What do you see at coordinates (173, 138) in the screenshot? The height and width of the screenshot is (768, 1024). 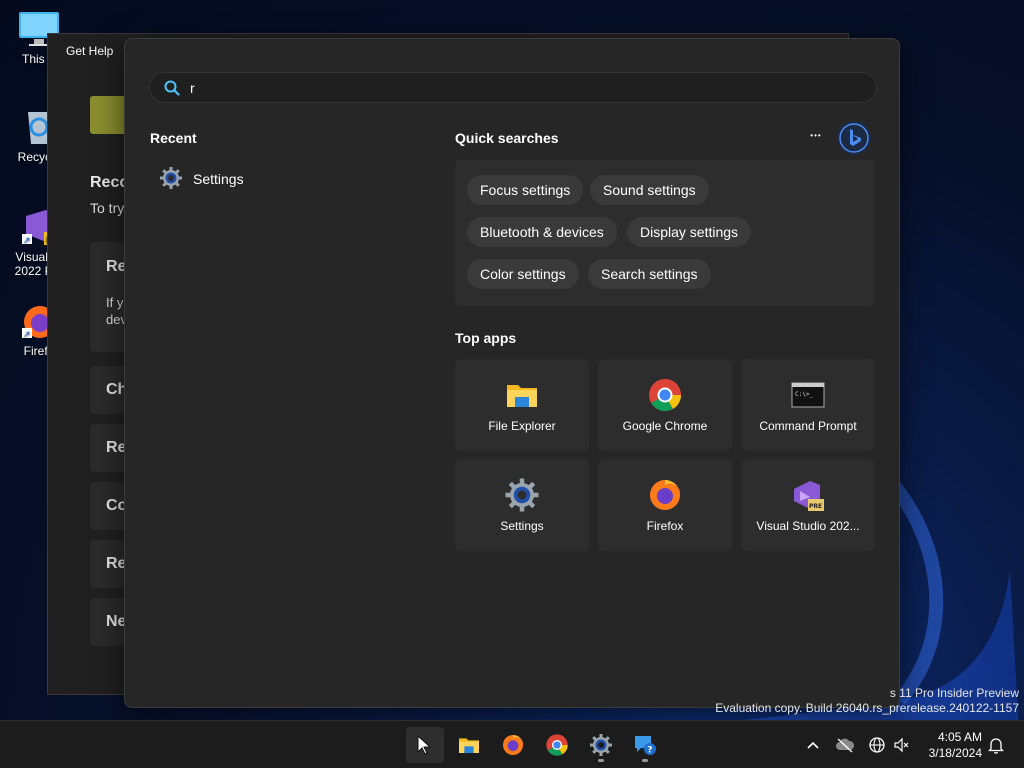 I see `recent-heading: Recent` at bounding box center [173, 138].